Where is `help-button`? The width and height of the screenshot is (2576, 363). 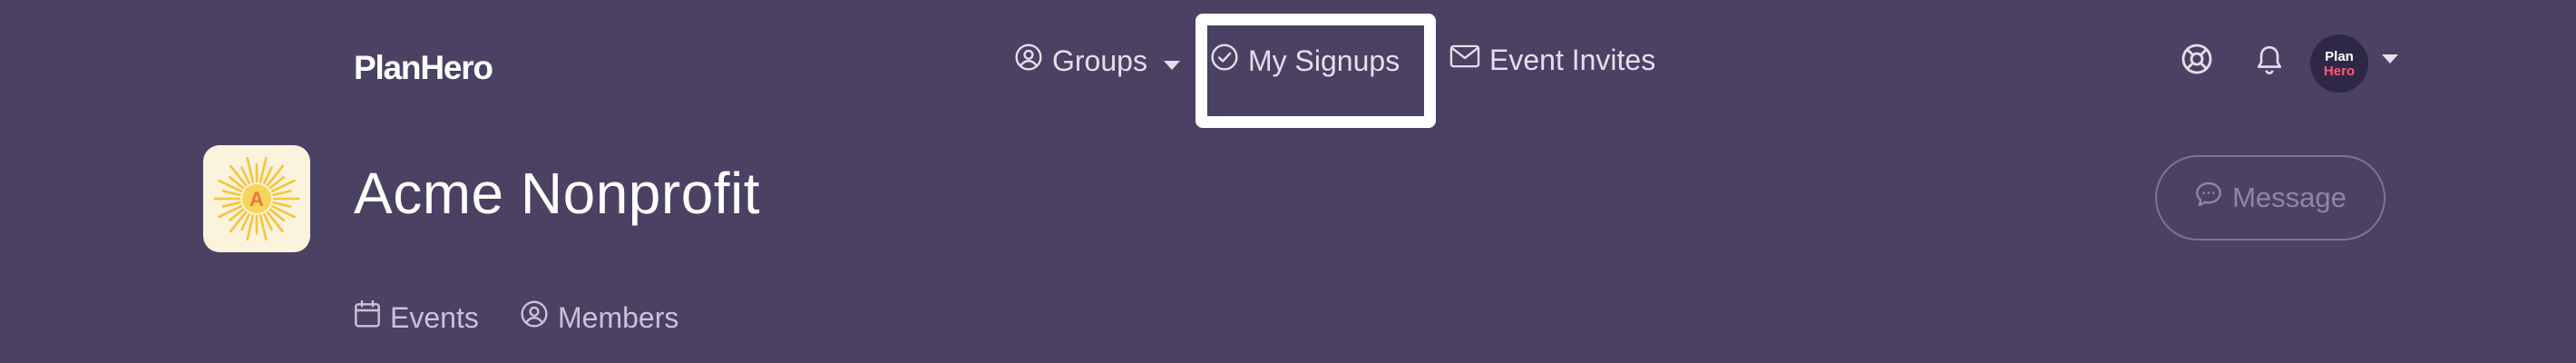 help-button is located at coordinates (2197, 61).